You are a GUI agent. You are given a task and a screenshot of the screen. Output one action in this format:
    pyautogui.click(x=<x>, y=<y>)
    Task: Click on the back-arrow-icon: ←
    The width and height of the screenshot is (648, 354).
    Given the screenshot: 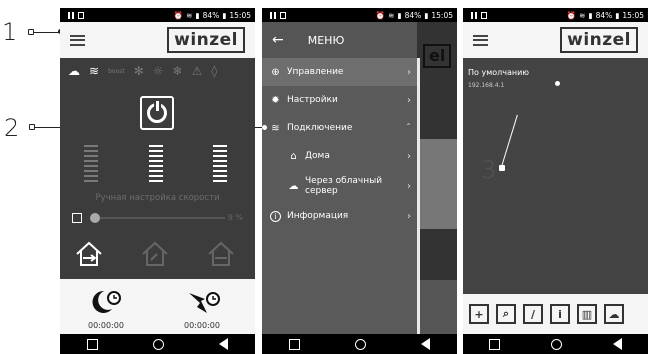 What is the action you would take?
    pyautogui.click(x=278, y=40)
    